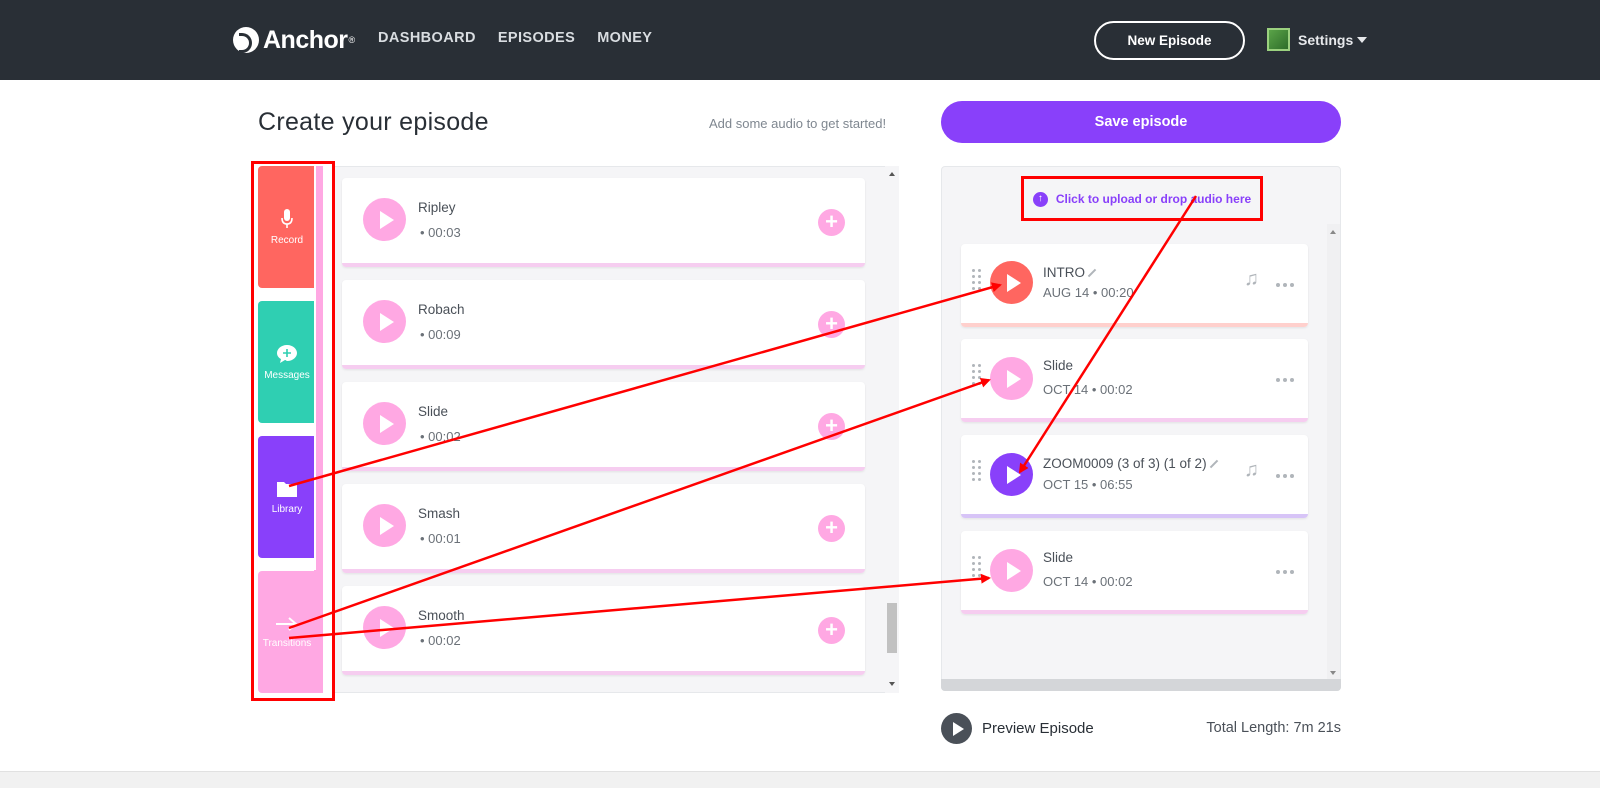 The width and height of the screenshot is (1600, 788). I want to click on page-title: Create your episode, so click(373, 122).